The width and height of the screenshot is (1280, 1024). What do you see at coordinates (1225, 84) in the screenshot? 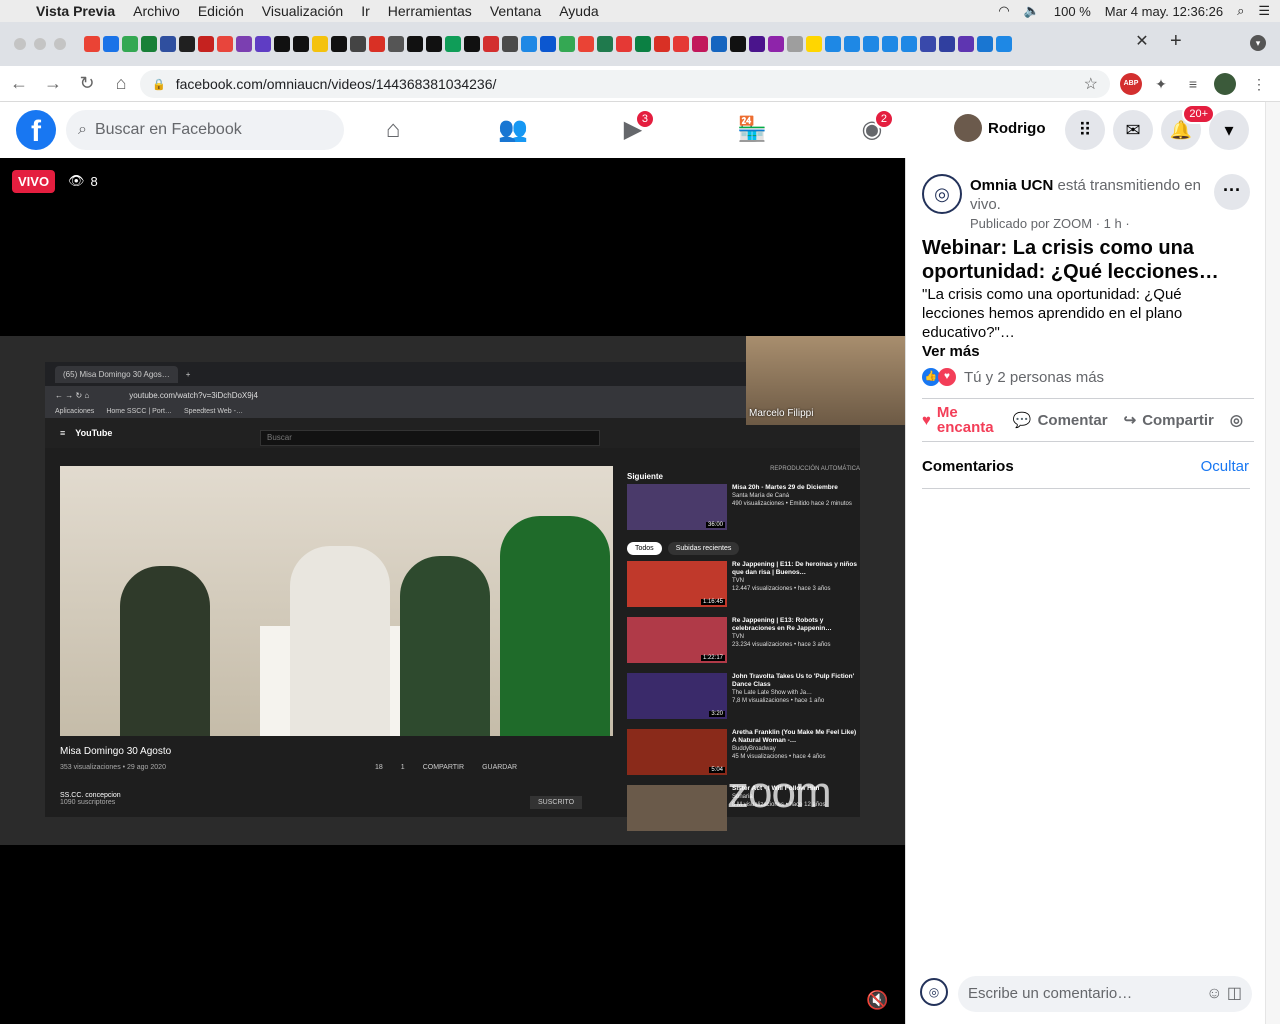
I see `profile-avatar` at bounding box center [1225, 84].